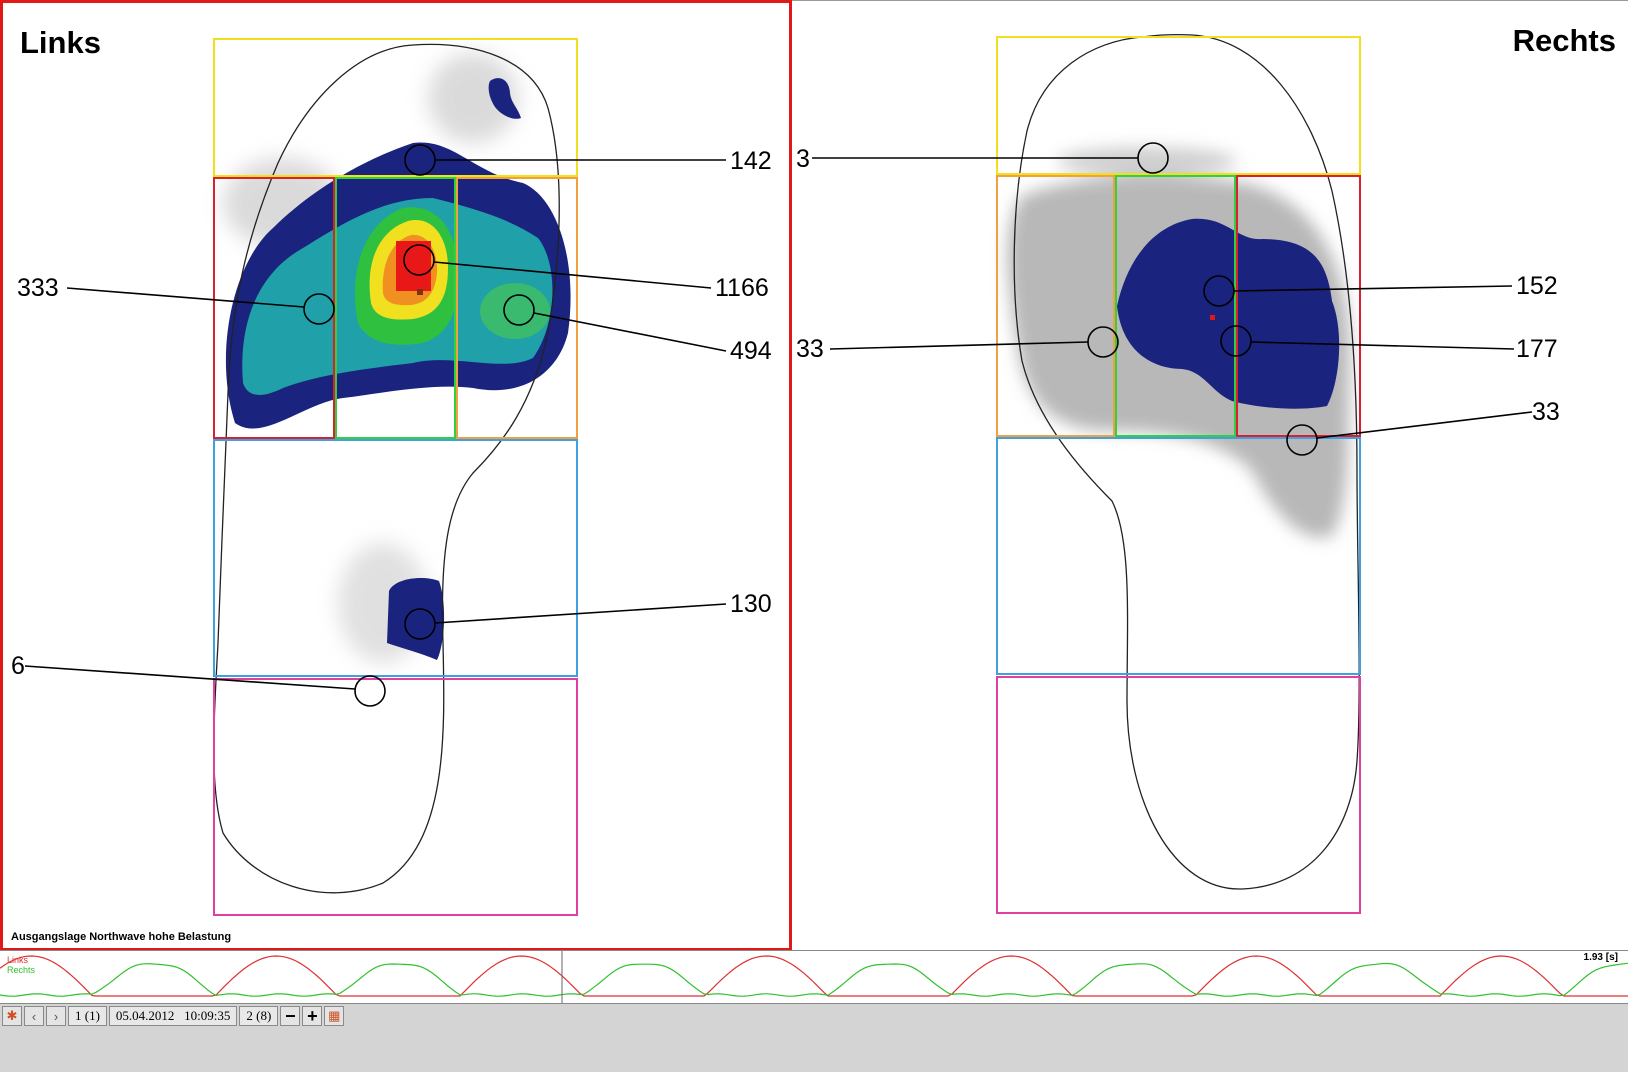 The image size is (1628, 1072). Describe the element at coordinates (87, 1016) in the screenshot. I see `frame-field: 1 (1)` at that location.